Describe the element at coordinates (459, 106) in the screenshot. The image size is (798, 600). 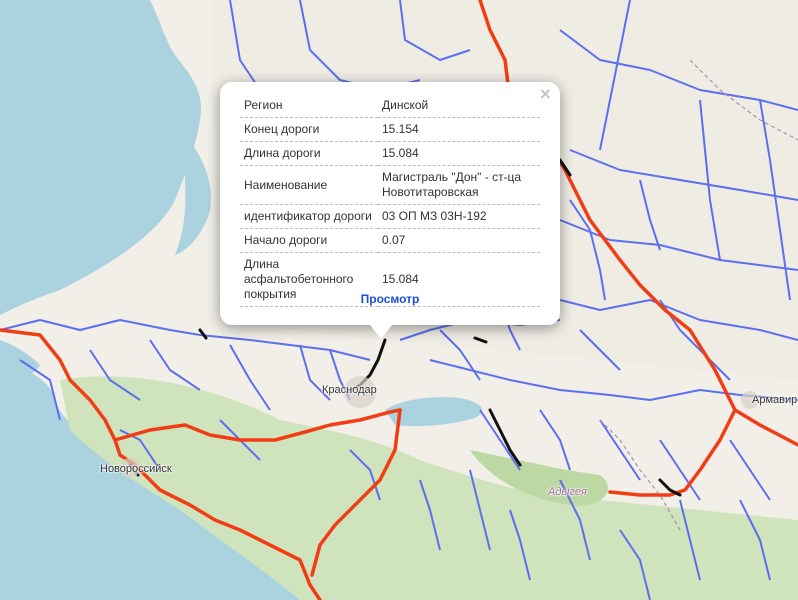
I see `attribute-value: Динской` at that location.